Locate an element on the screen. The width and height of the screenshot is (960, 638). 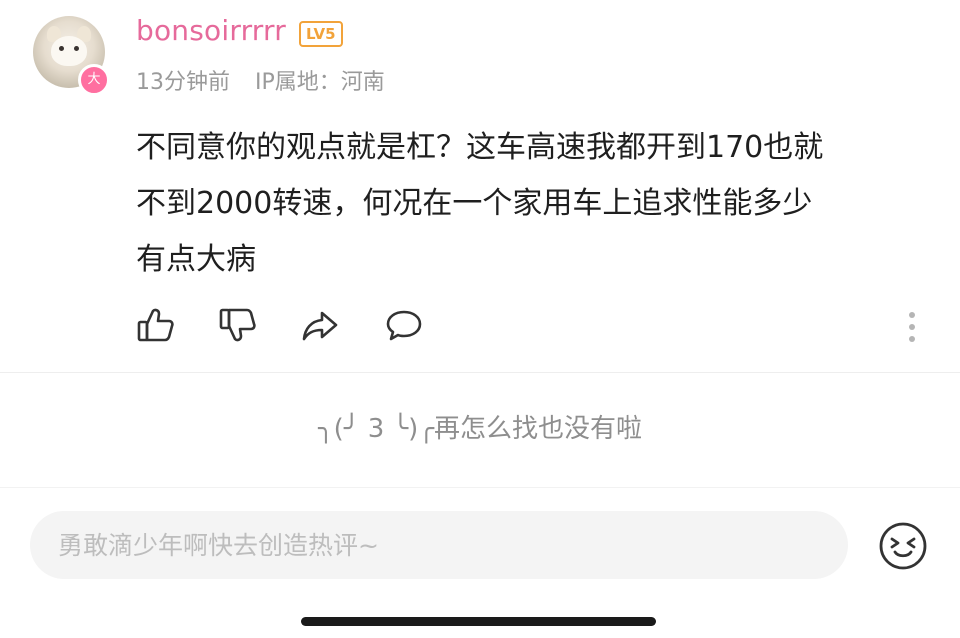
home-indicator is located at coordinates (478, 621).